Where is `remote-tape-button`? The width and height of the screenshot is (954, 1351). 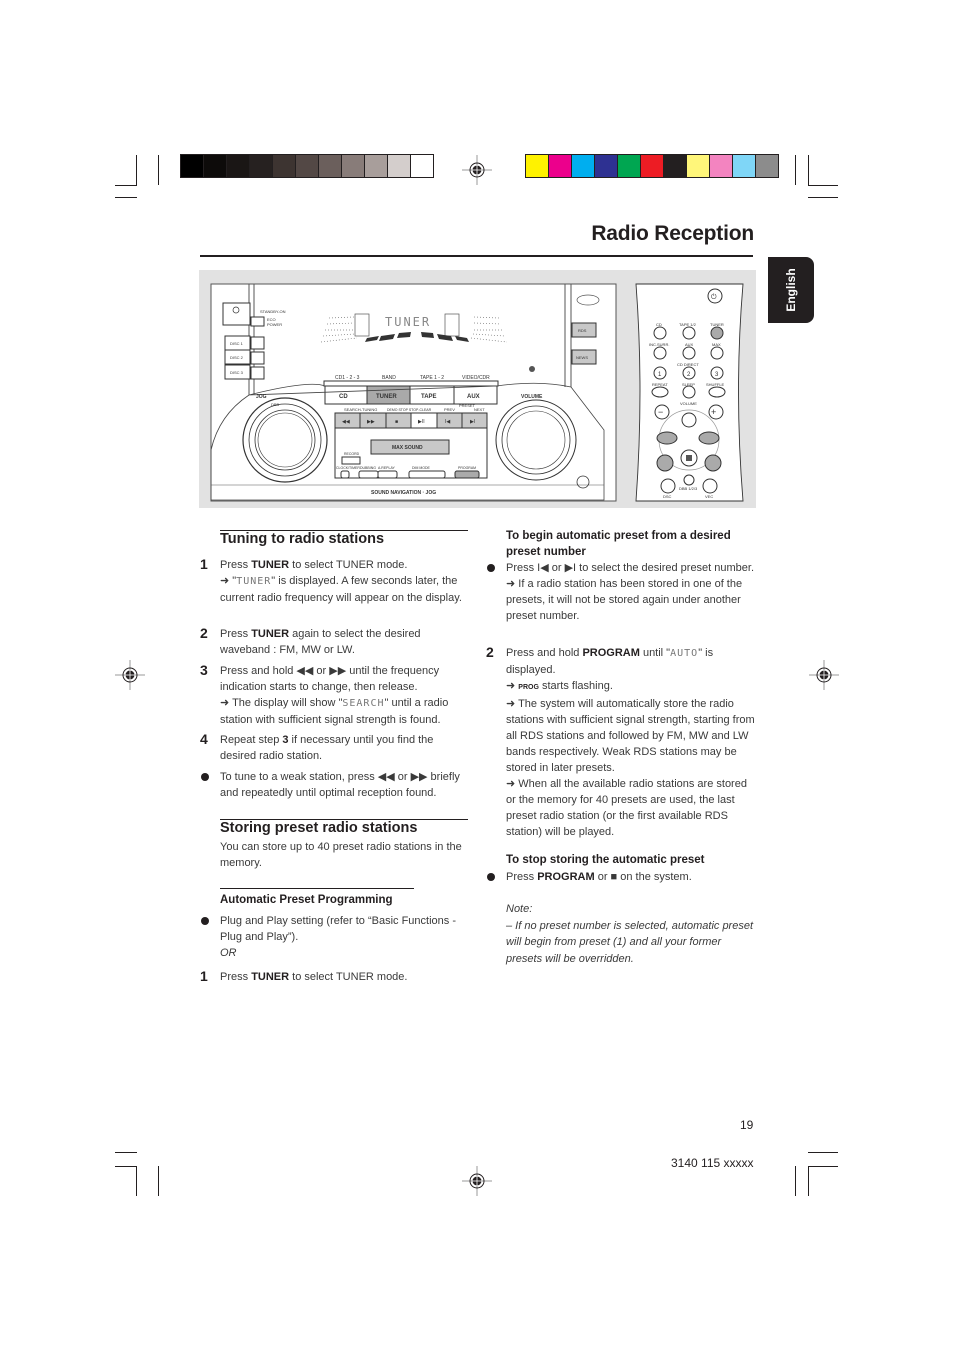
remote-tape-button is located at coordinates (689, 333).